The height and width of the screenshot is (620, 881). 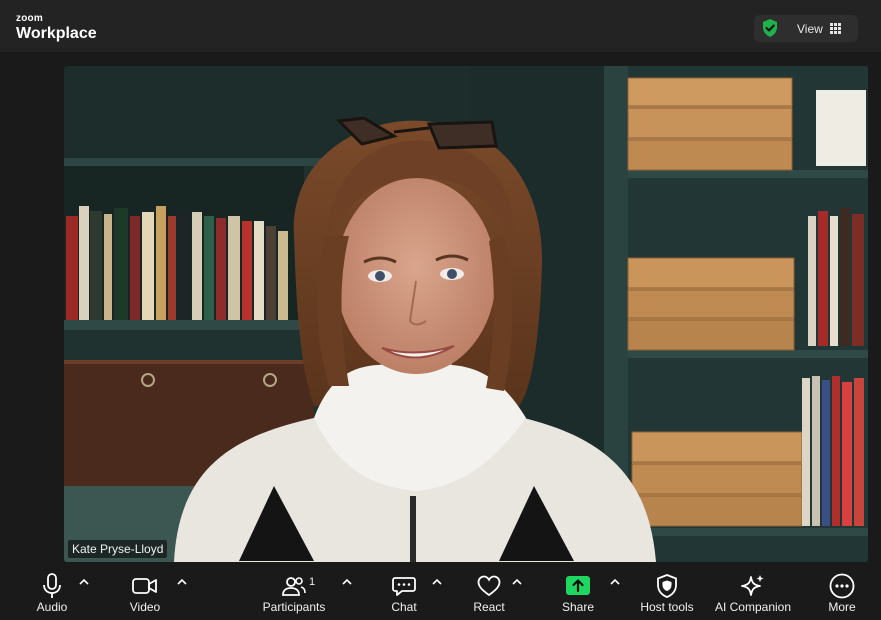 I want to click on view-button: View, so click(x=823, y=28).